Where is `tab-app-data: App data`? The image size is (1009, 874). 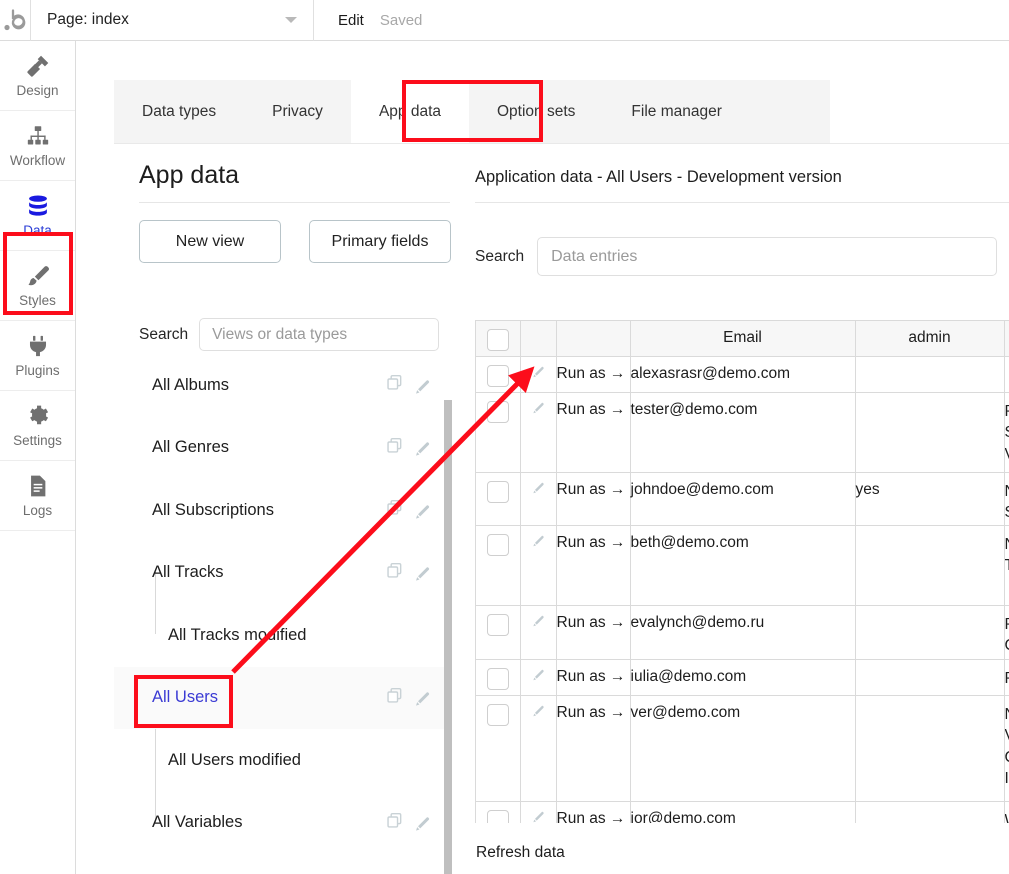
tab-app-data: App data is located at coordinates (409, 112).